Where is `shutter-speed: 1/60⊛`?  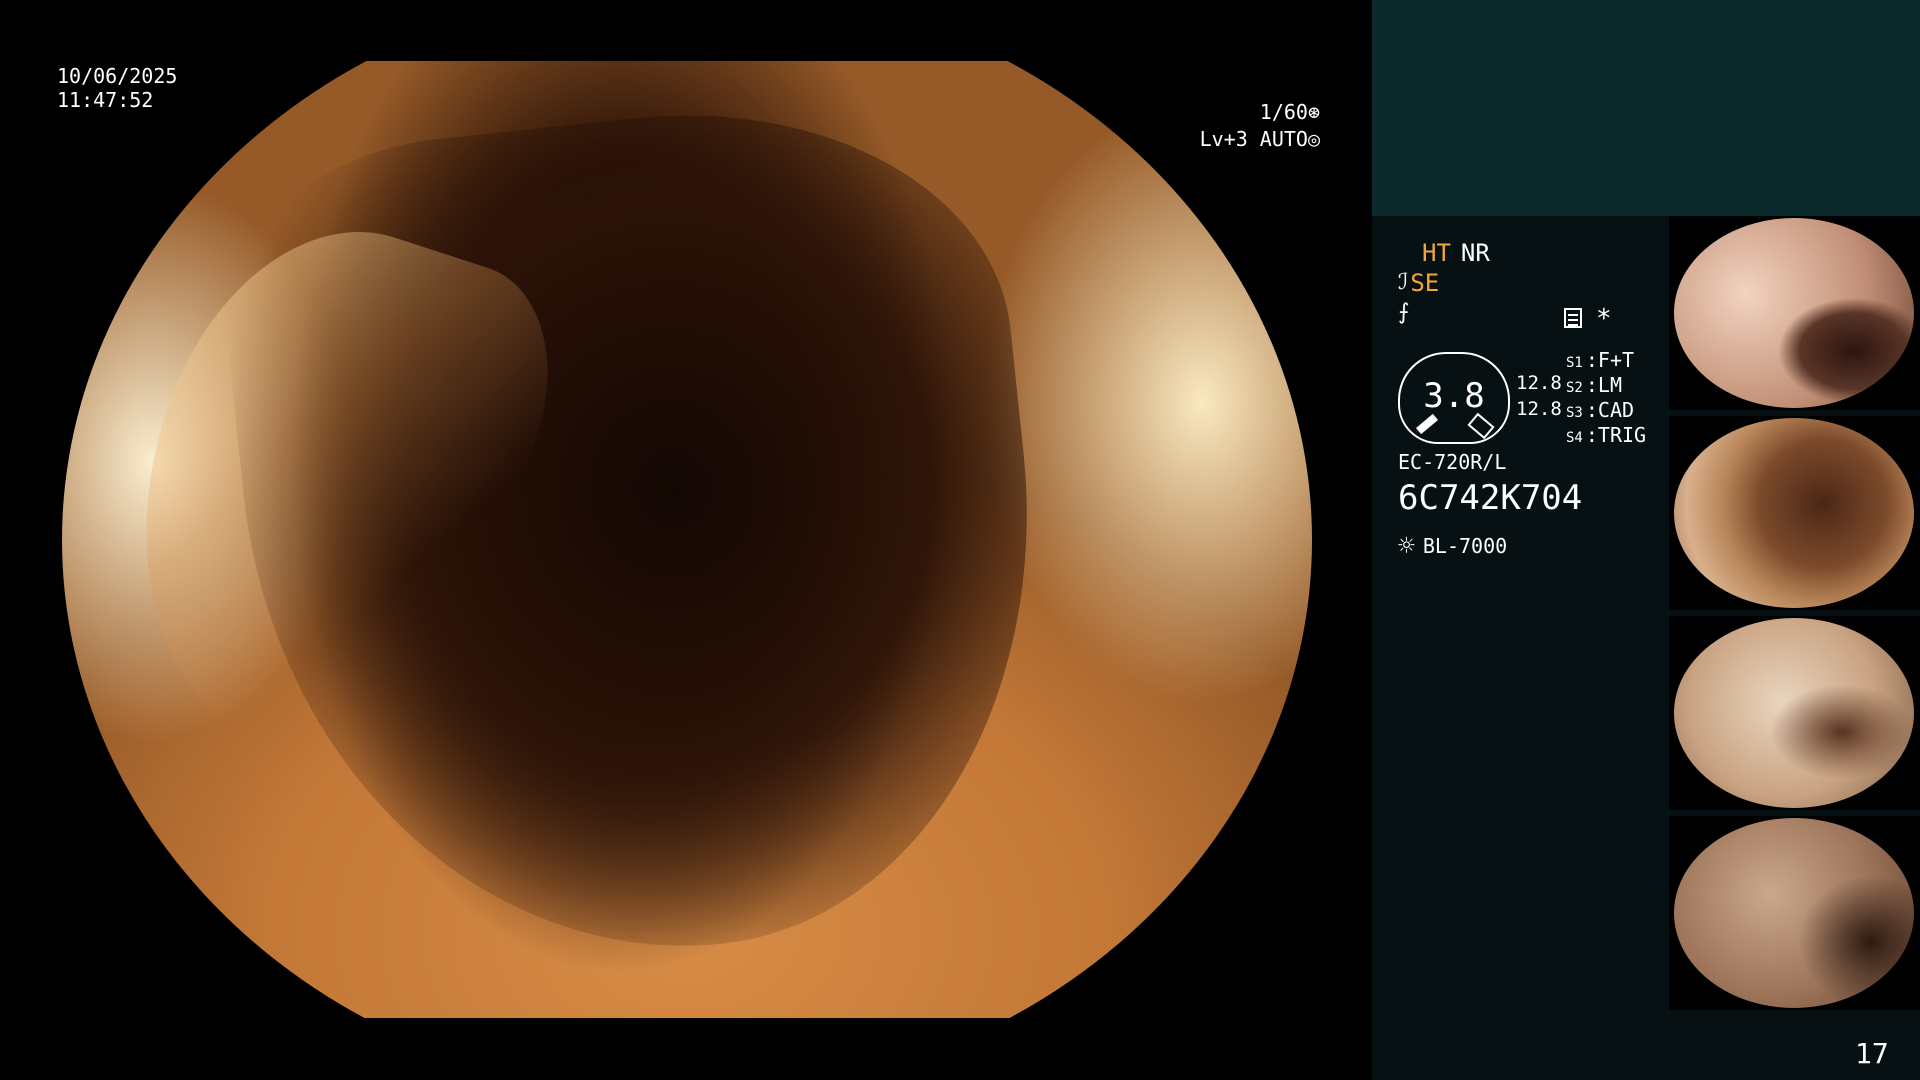
shutter-speed: 1/60⊛ is located at coordinates (1289, 112).